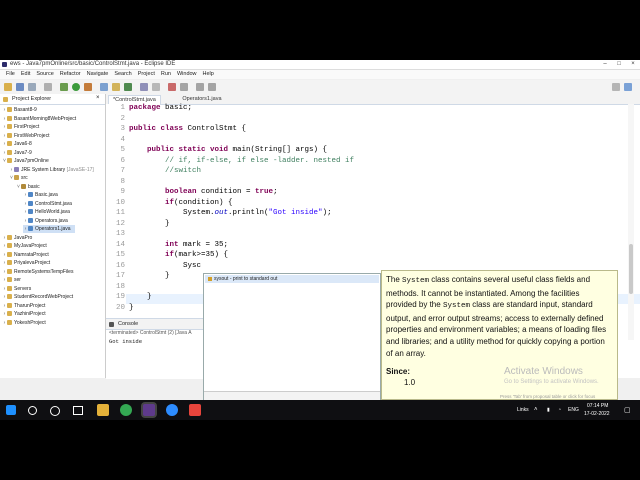 The height and width of the screenshot is (480, 640). Describe the element at coordinates (27, 136) in the screenshot. I see `tree-item: › FirstWebProject` at that location.